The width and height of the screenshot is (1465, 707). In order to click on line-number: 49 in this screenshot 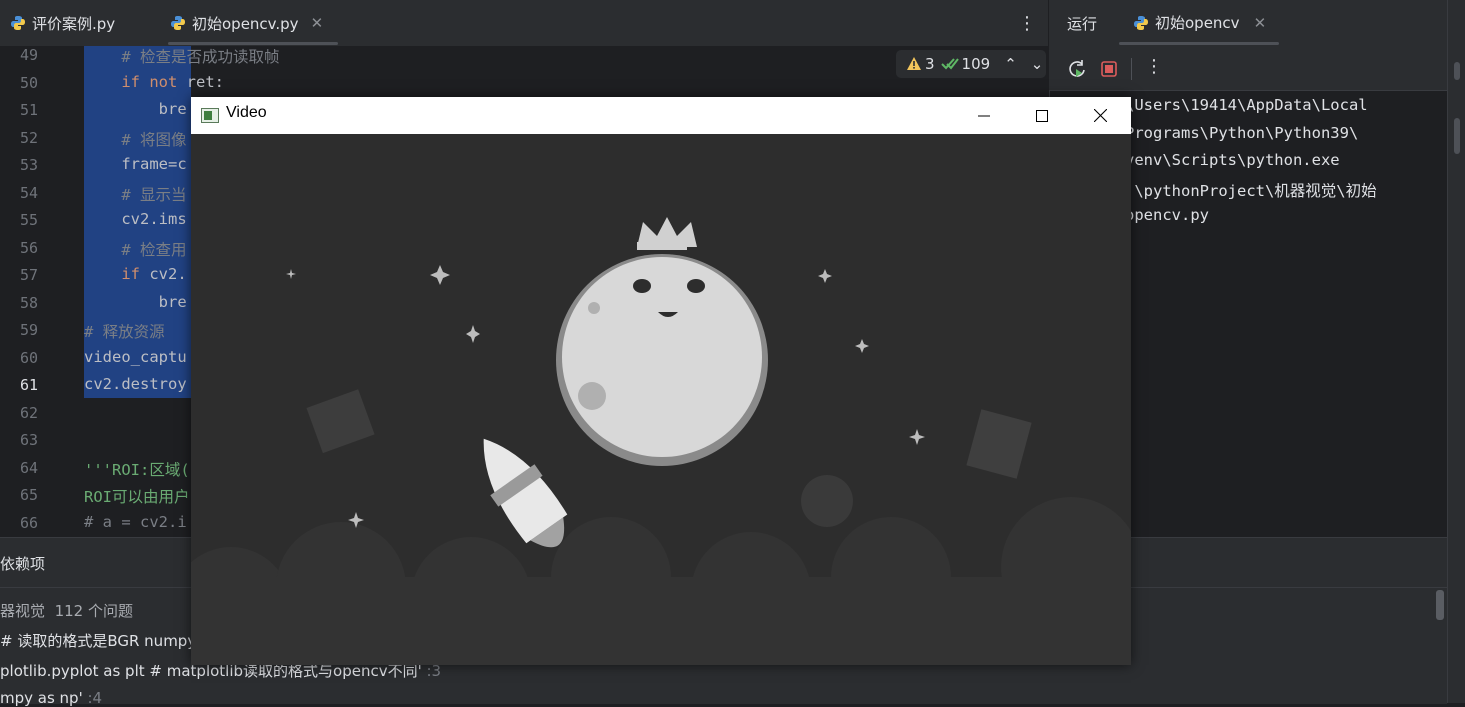, I will do `click(28, 55)`.